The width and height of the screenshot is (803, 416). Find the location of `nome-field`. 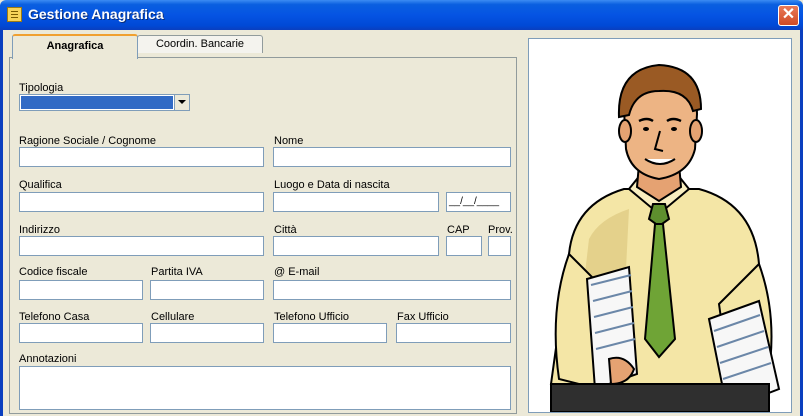

nome-field is located at coordinates (392, 157).